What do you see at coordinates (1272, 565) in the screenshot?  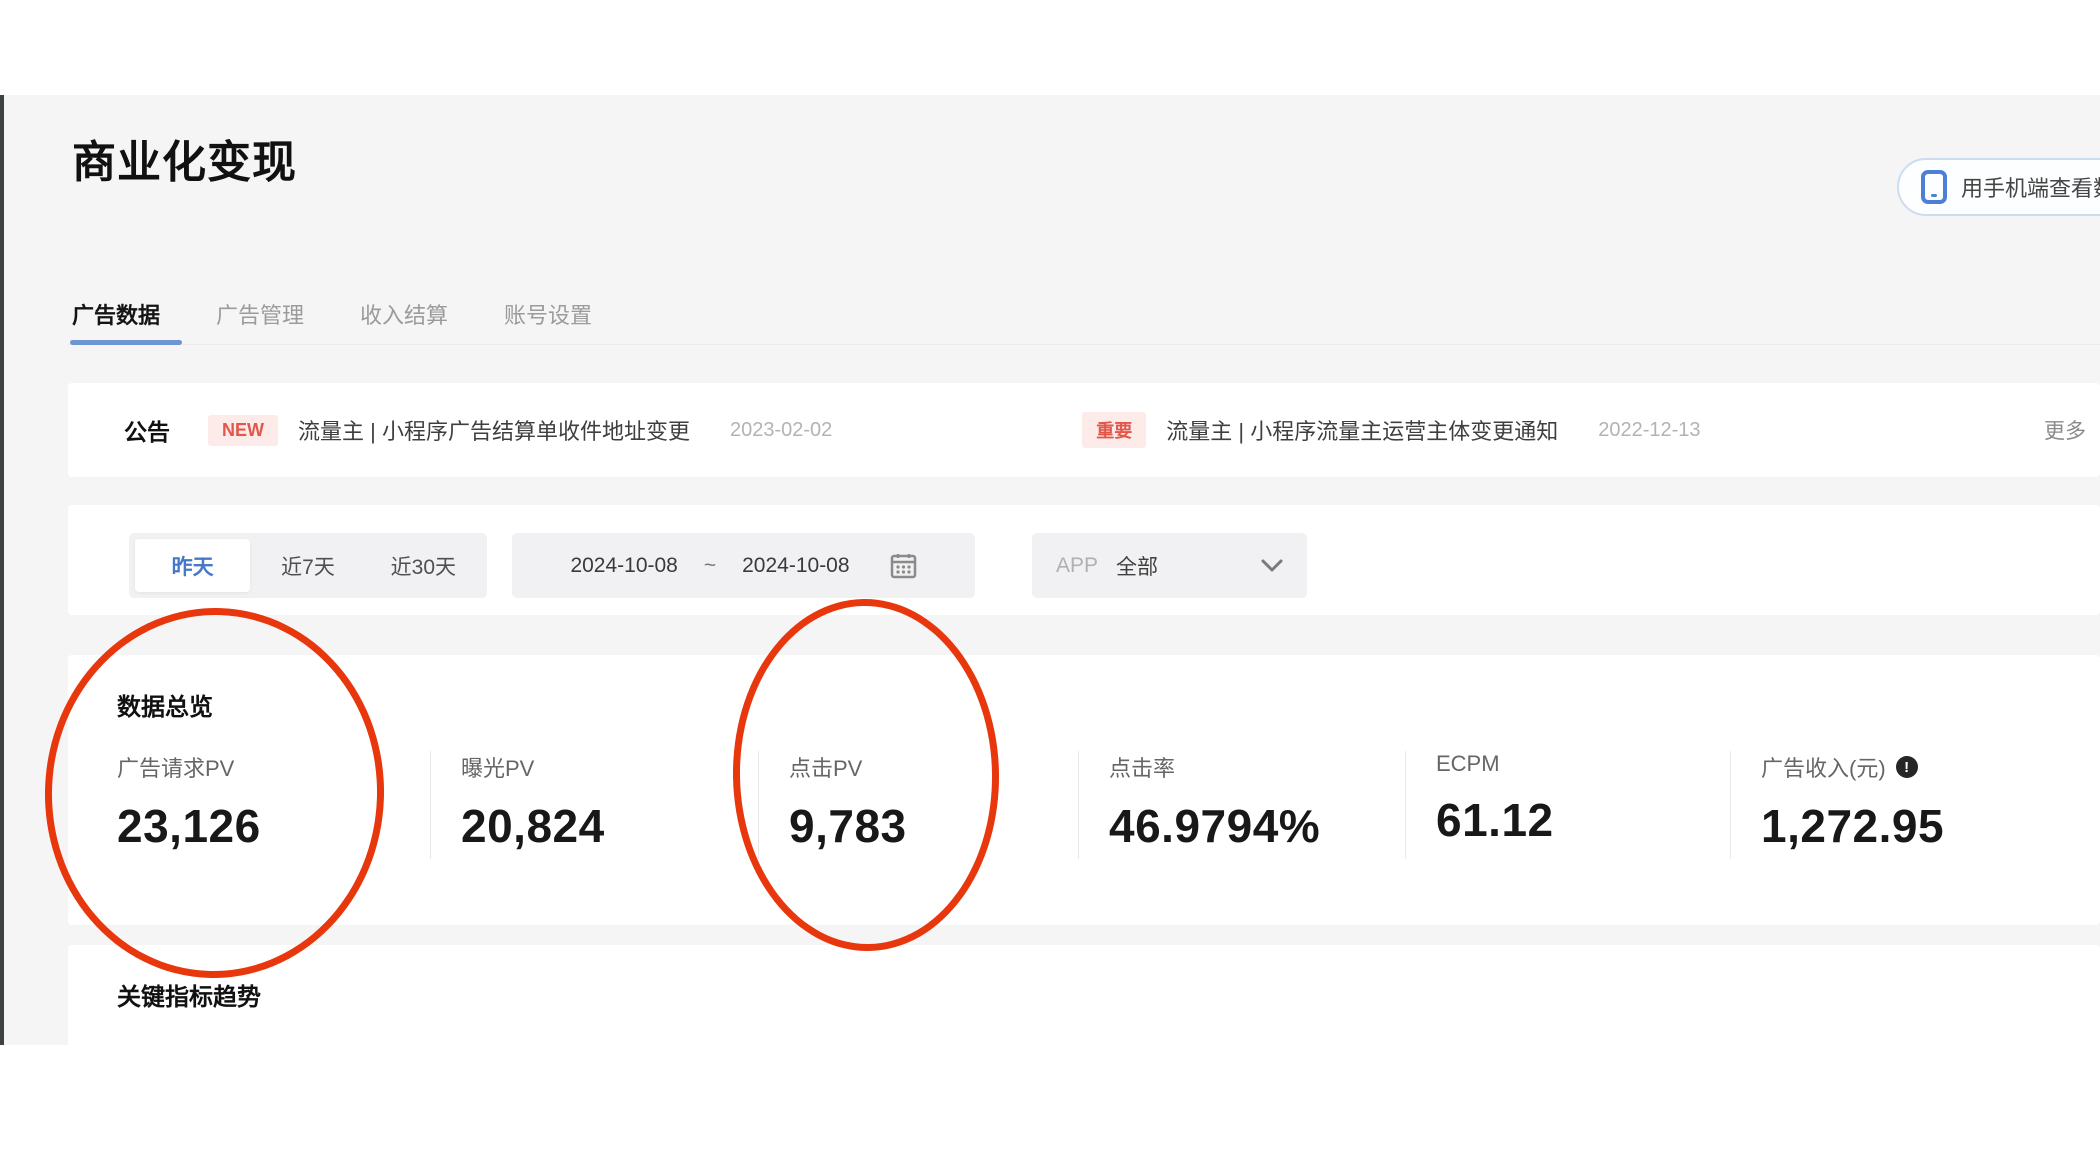 I see `chevron-down-icon` at bounding box center [1272, 565].